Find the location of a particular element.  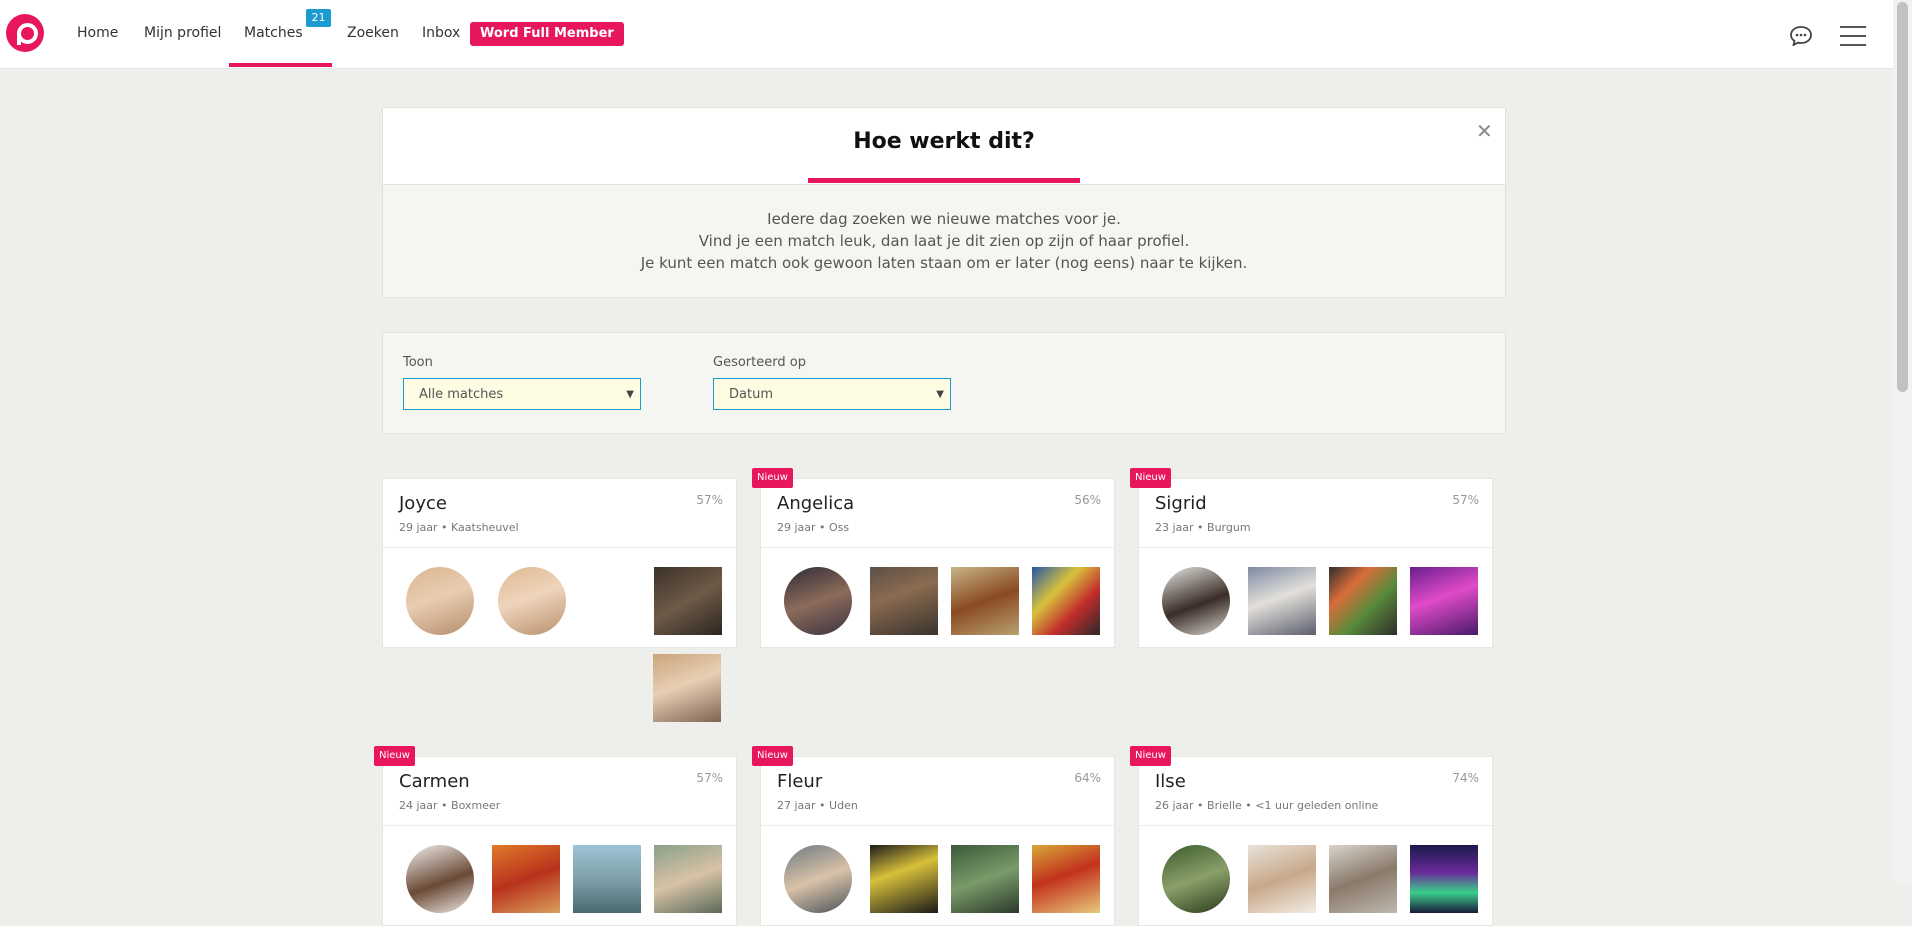

match-name: Angelica is located at coordinates (815, 503).